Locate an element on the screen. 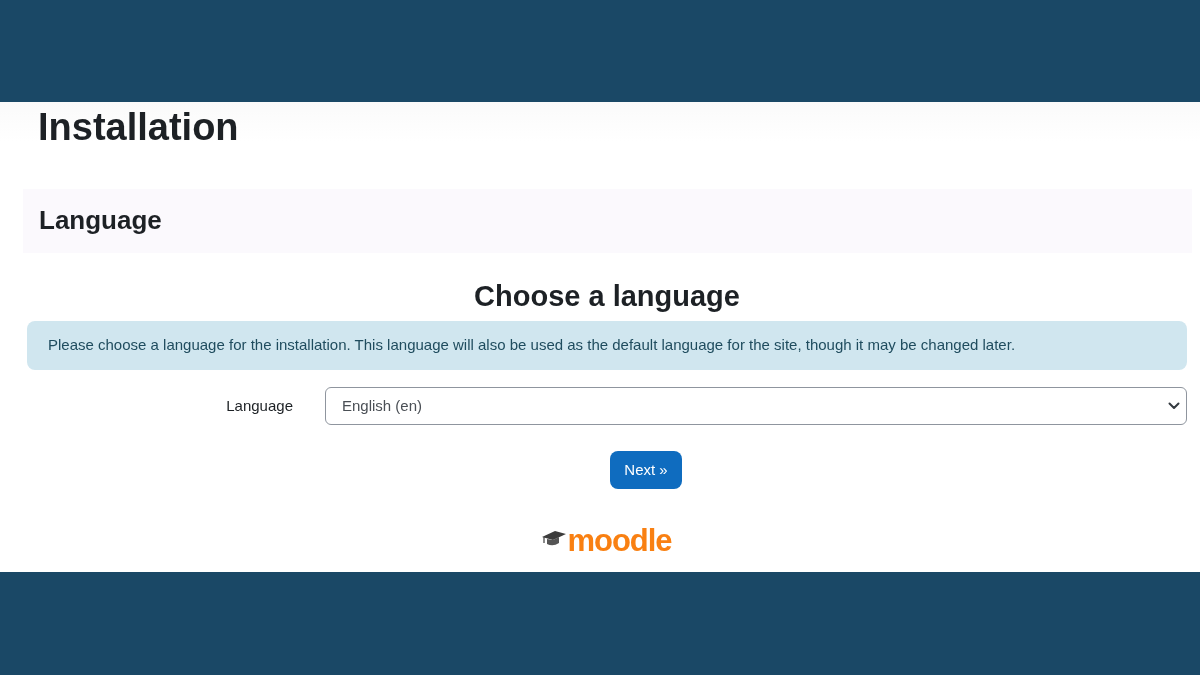  language-select: English (en) is located at coordinates (756, 405).